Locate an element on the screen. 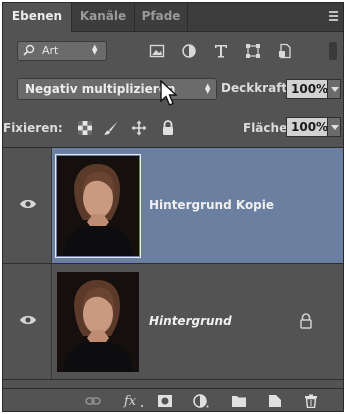 The image size is (346, 414). delete-icon is located at coordinates (311, 401).